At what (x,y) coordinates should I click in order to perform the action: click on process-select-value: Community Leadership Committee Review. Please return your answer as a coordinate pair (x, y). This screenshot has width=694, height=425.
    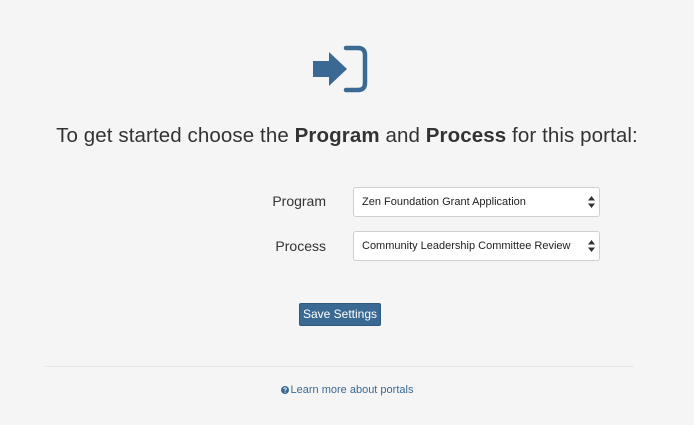
    Looking at the image, I should click on (466, 246).